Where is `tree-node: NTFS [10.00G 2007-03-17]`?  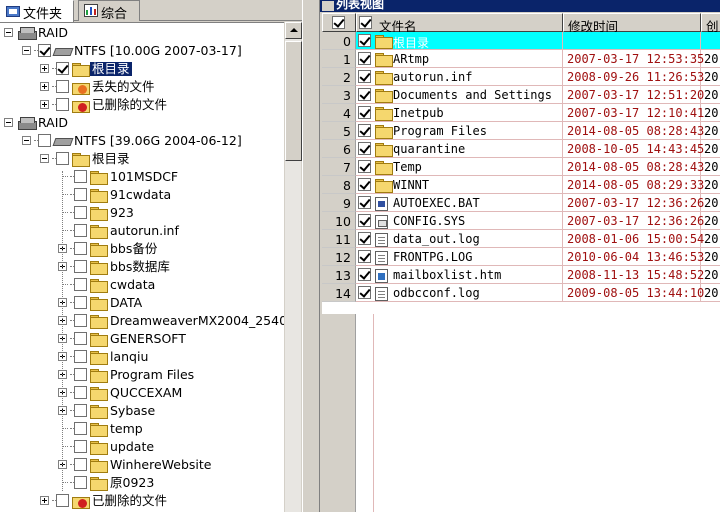
tree-node: NTFS [10.00G 2007-03-17] is located at coordinates (142, 51).